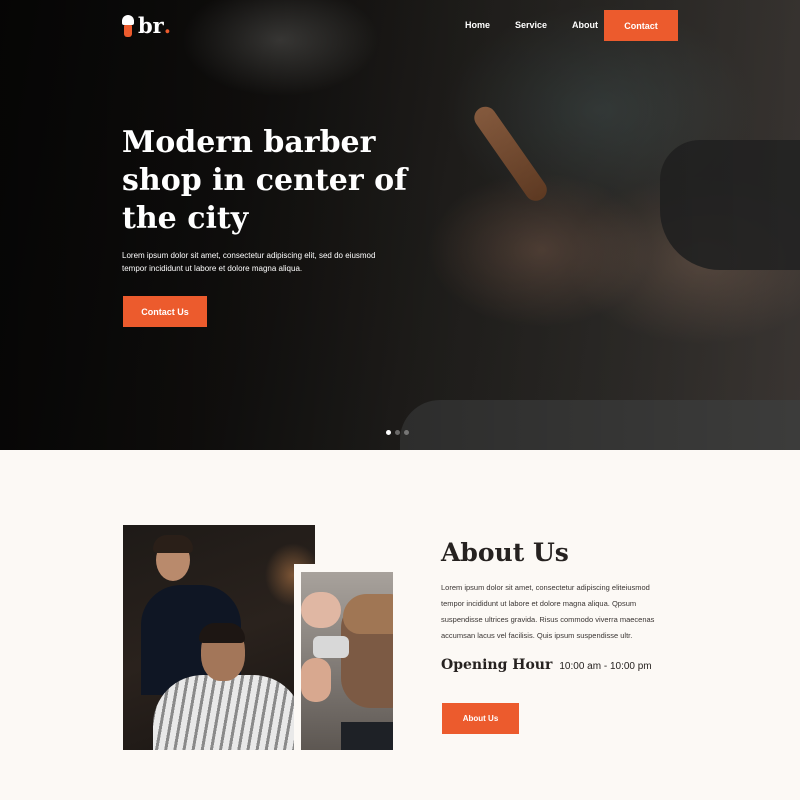  What do you see at coordinates (497, 665) in the screenshot?
I see `opening-hour-label: Opening Hour` at bounding box center [497, 665].